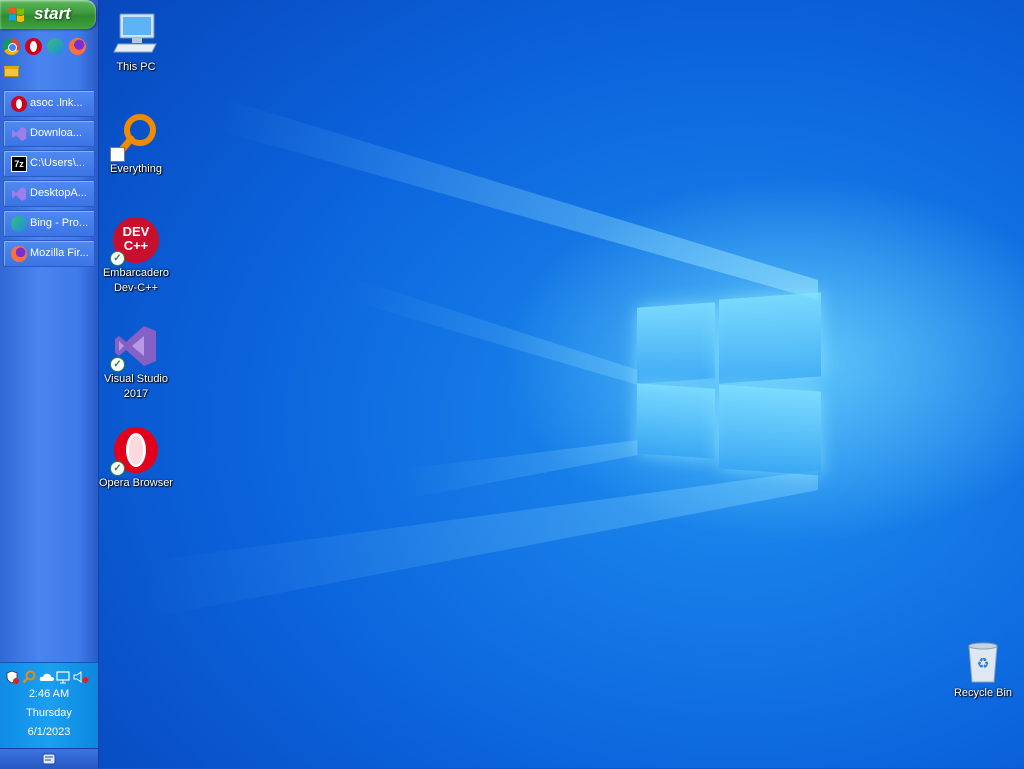 This screenshot has height=769, width=1024. What do you see at coordinates (983, 693) in the screenshot?
I see `desktop-icon-label: Recycle Bin` at bounding box center [983, 693].